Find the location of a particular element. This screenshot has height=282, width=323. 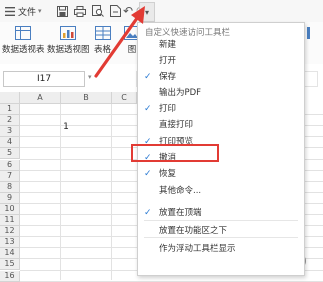

highlight-annotation-box is located at coordinates (175, 153).